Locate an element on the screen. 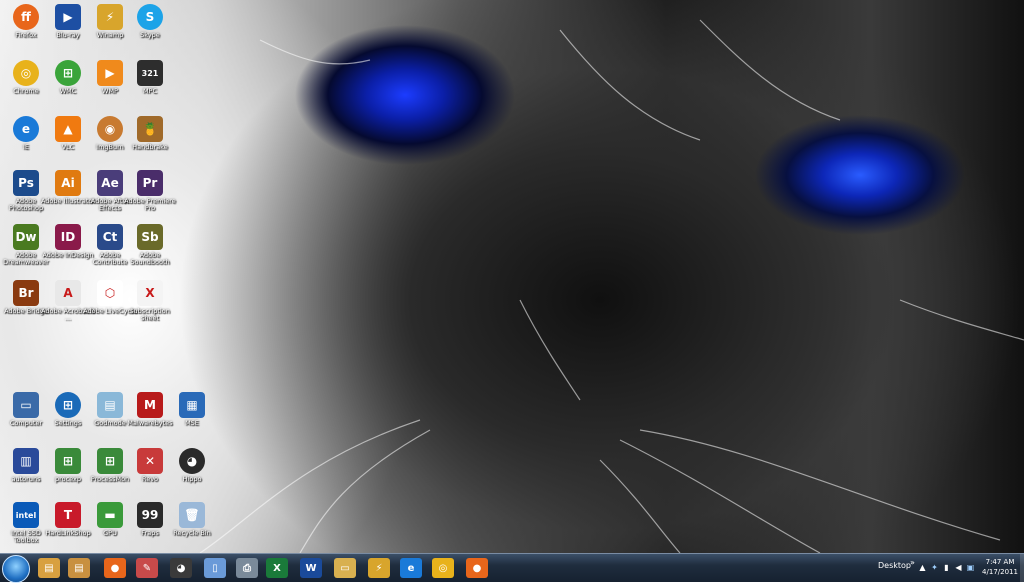 The image size is (1024, 583). desktop-icon-label: MPC is located at coordinates (150, 91).